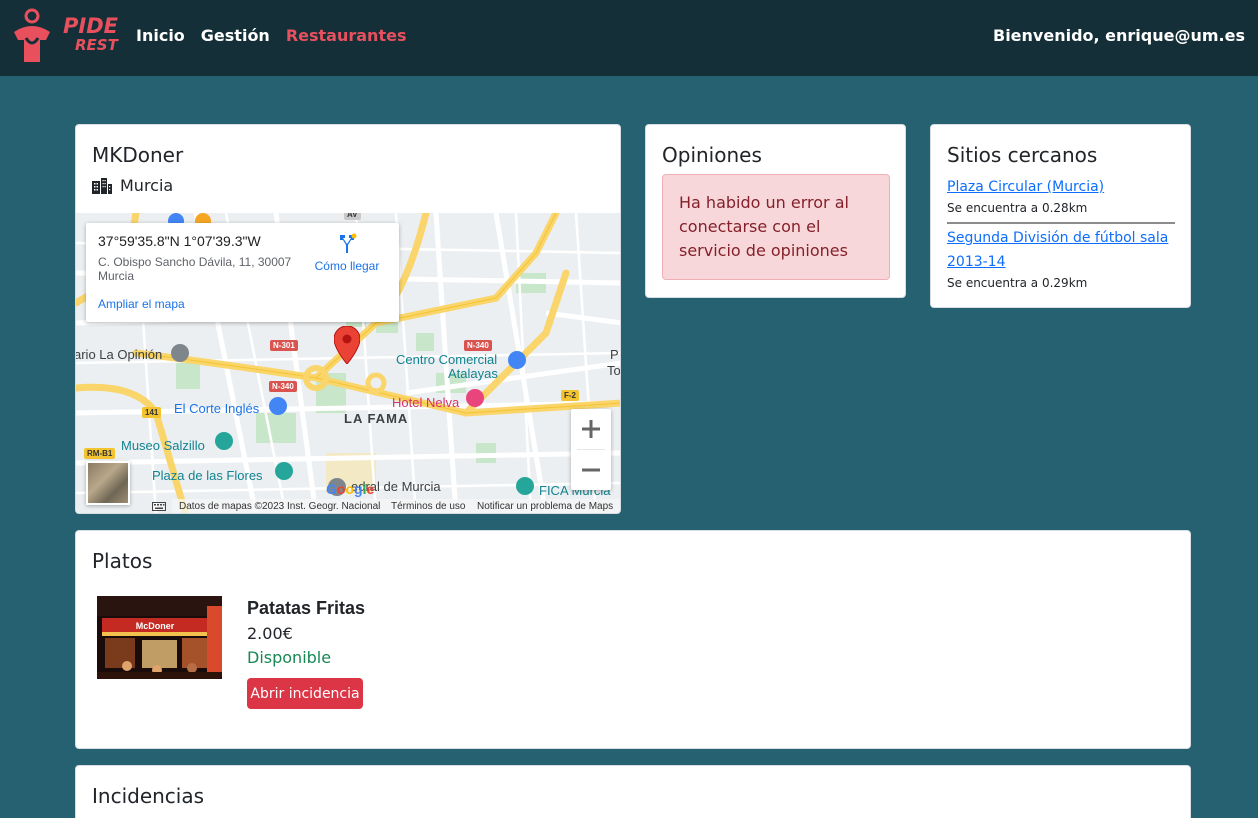  What do you see at coordinates (1017, 283) in the screenshot?
I see `nearby-distance: Se encuentra a 0.29km` at bounding box center [1017, 283].